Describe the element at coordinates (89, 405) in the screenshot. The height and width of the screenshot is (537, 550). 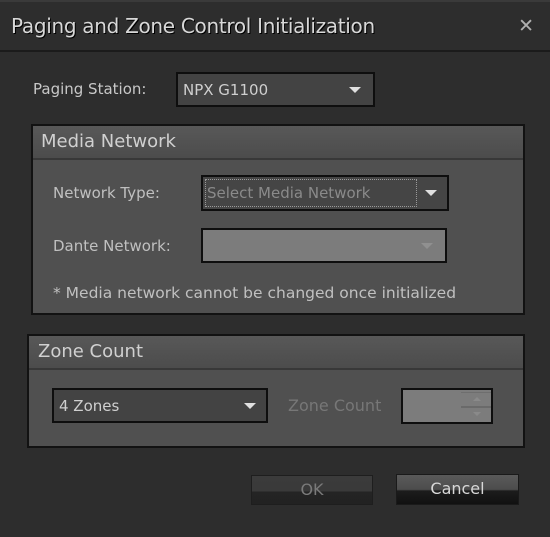
I see `zone-count-value: 4 Zones` at that location.